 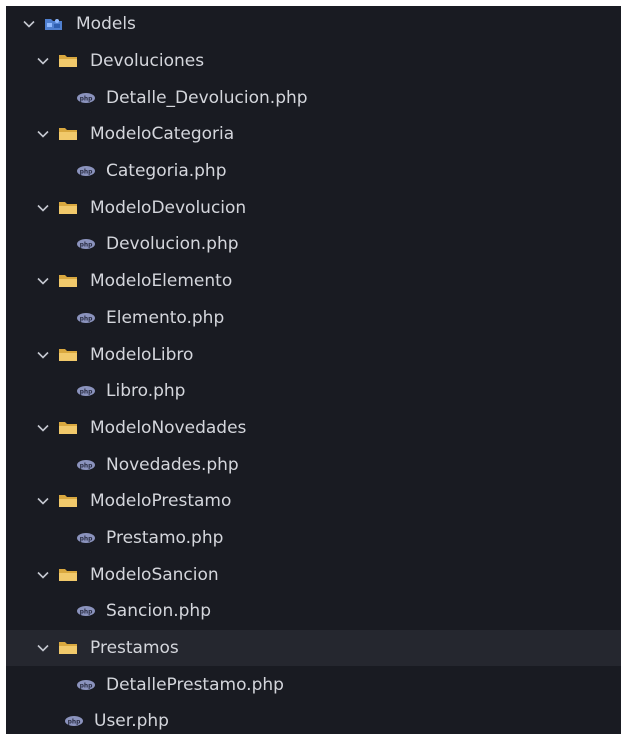 What do you see at coordinates (313, 428) in the screenshot?
I see `tree-folder-modelonovedades: ModeloNovedades` at bounding box center [313, 428].